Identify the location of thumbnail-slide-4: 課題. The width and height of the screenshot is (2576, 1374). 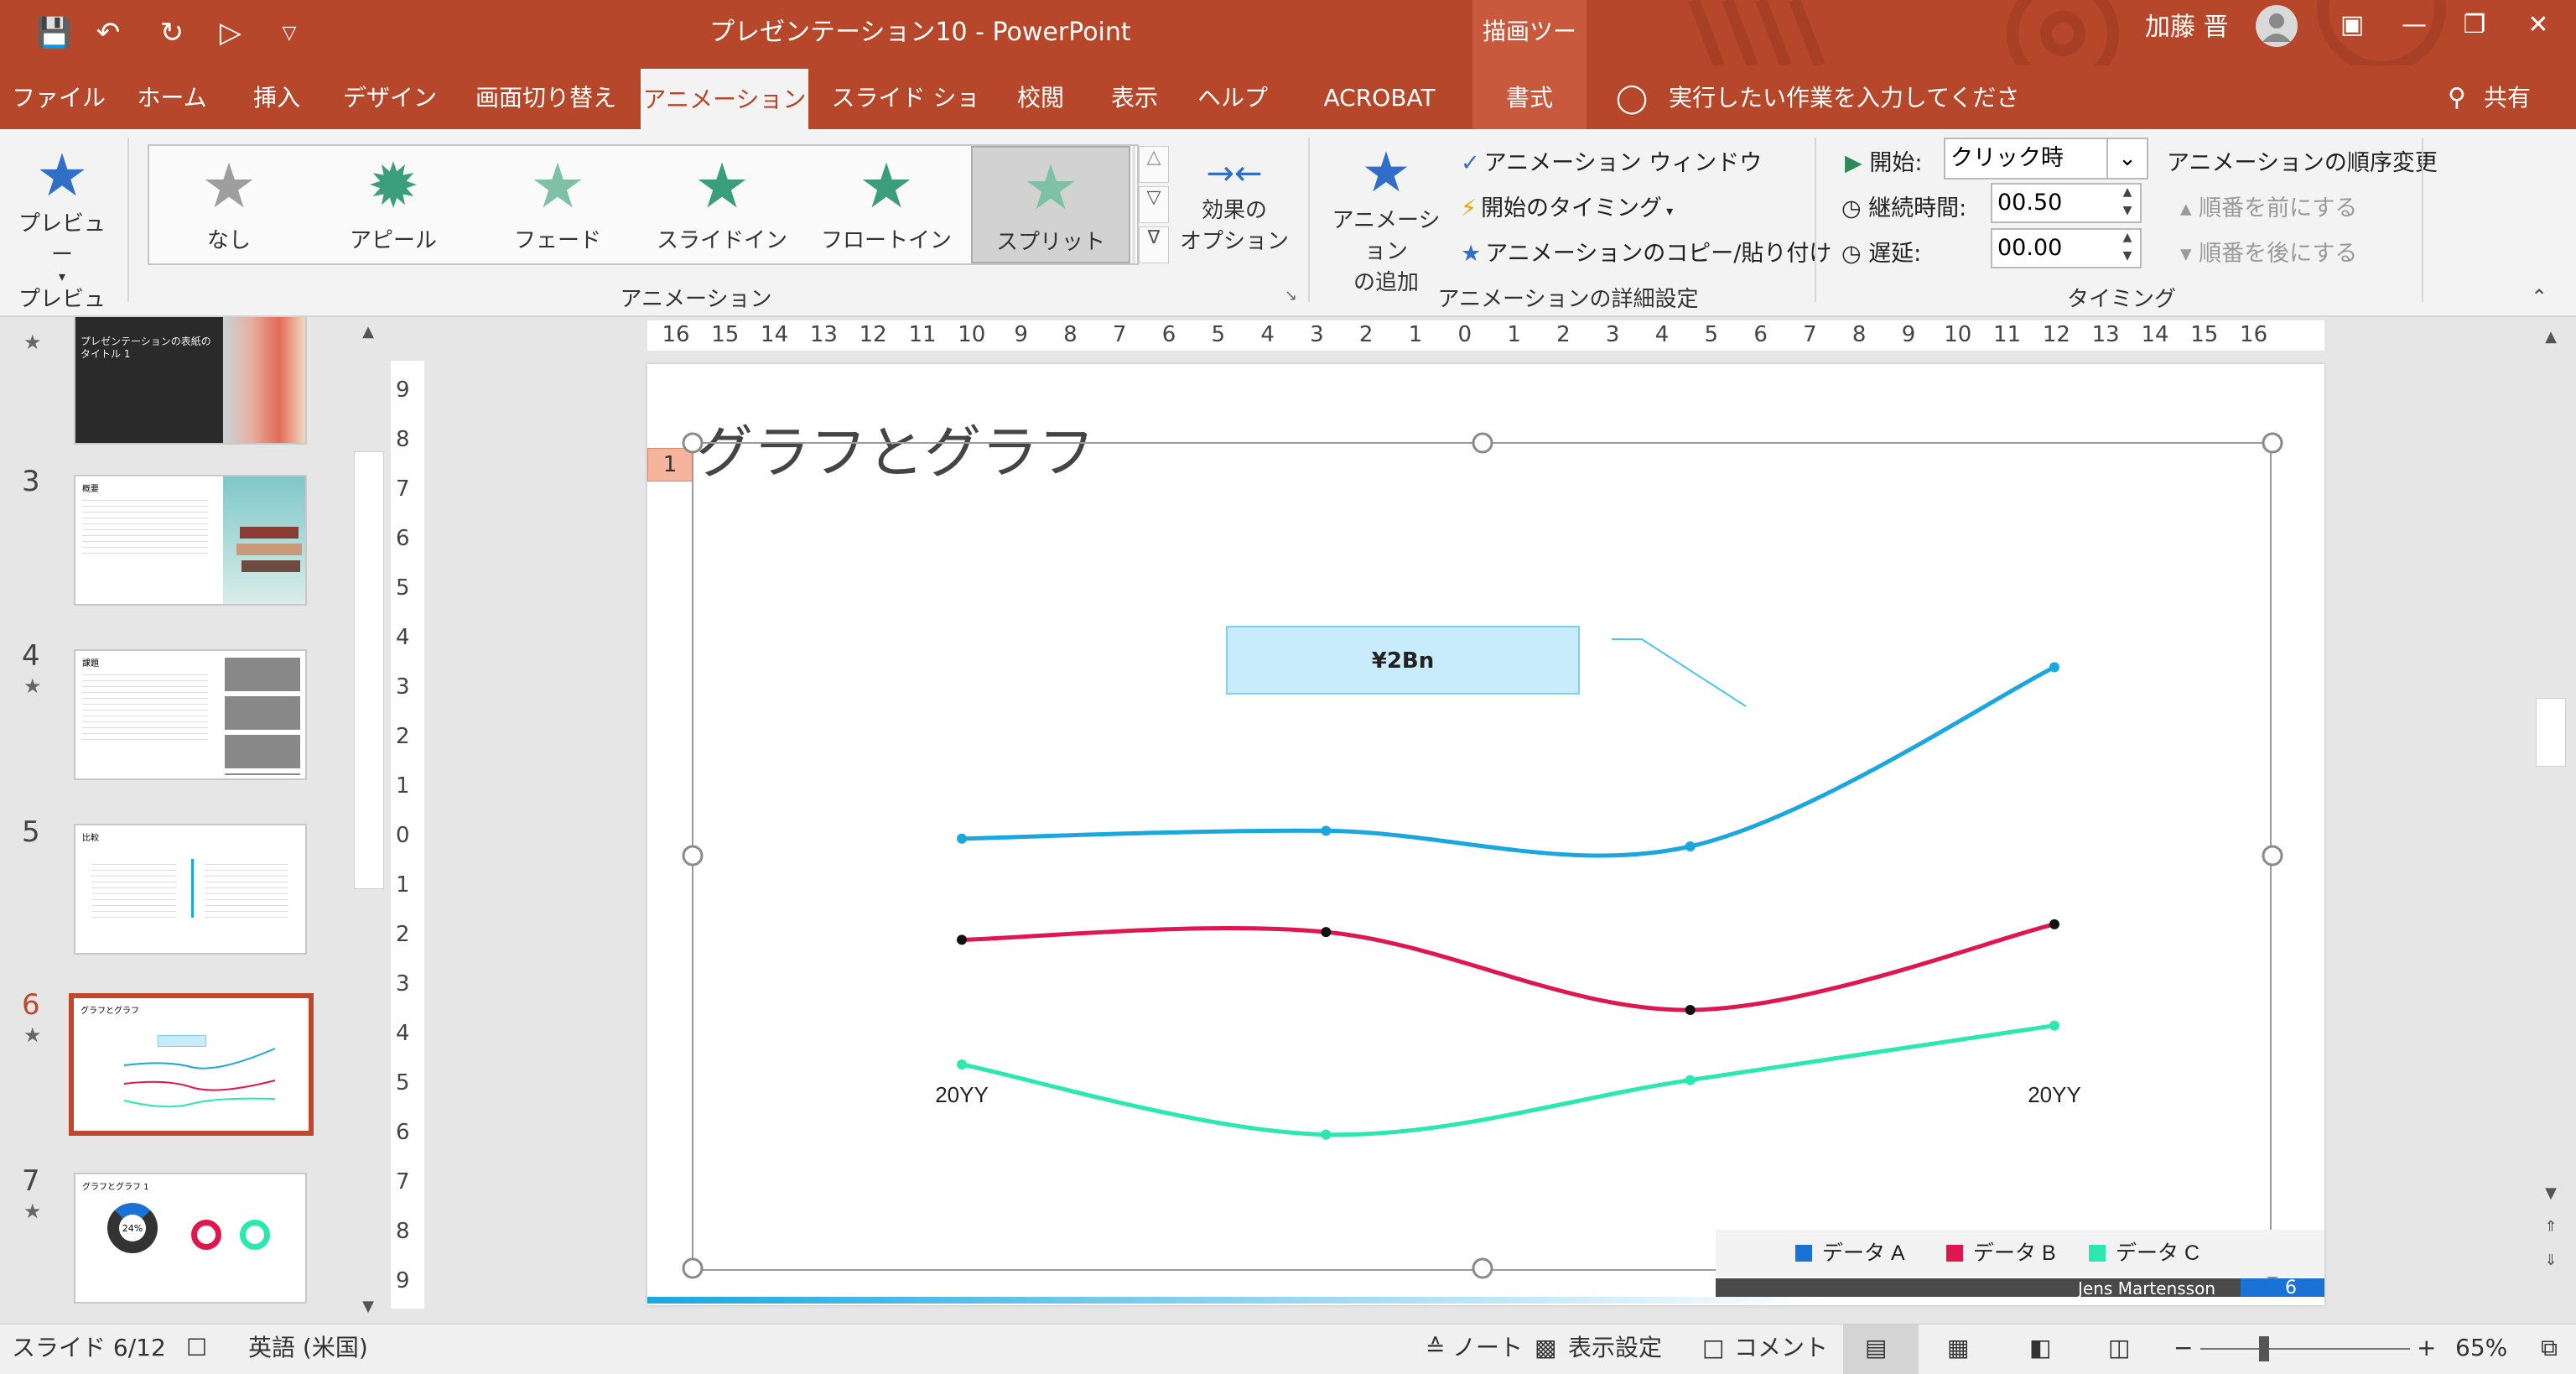
(190, 714).